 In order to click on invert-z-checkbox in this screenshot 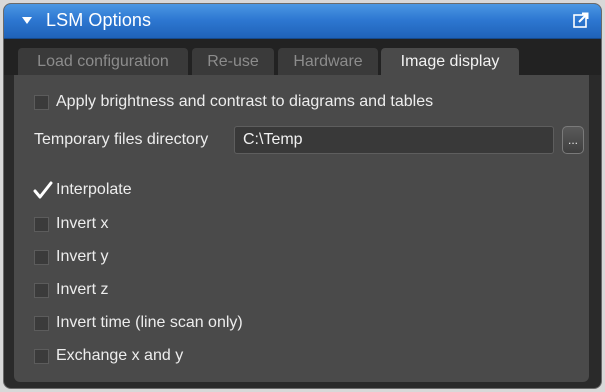, I will do `click(41, 290)`.